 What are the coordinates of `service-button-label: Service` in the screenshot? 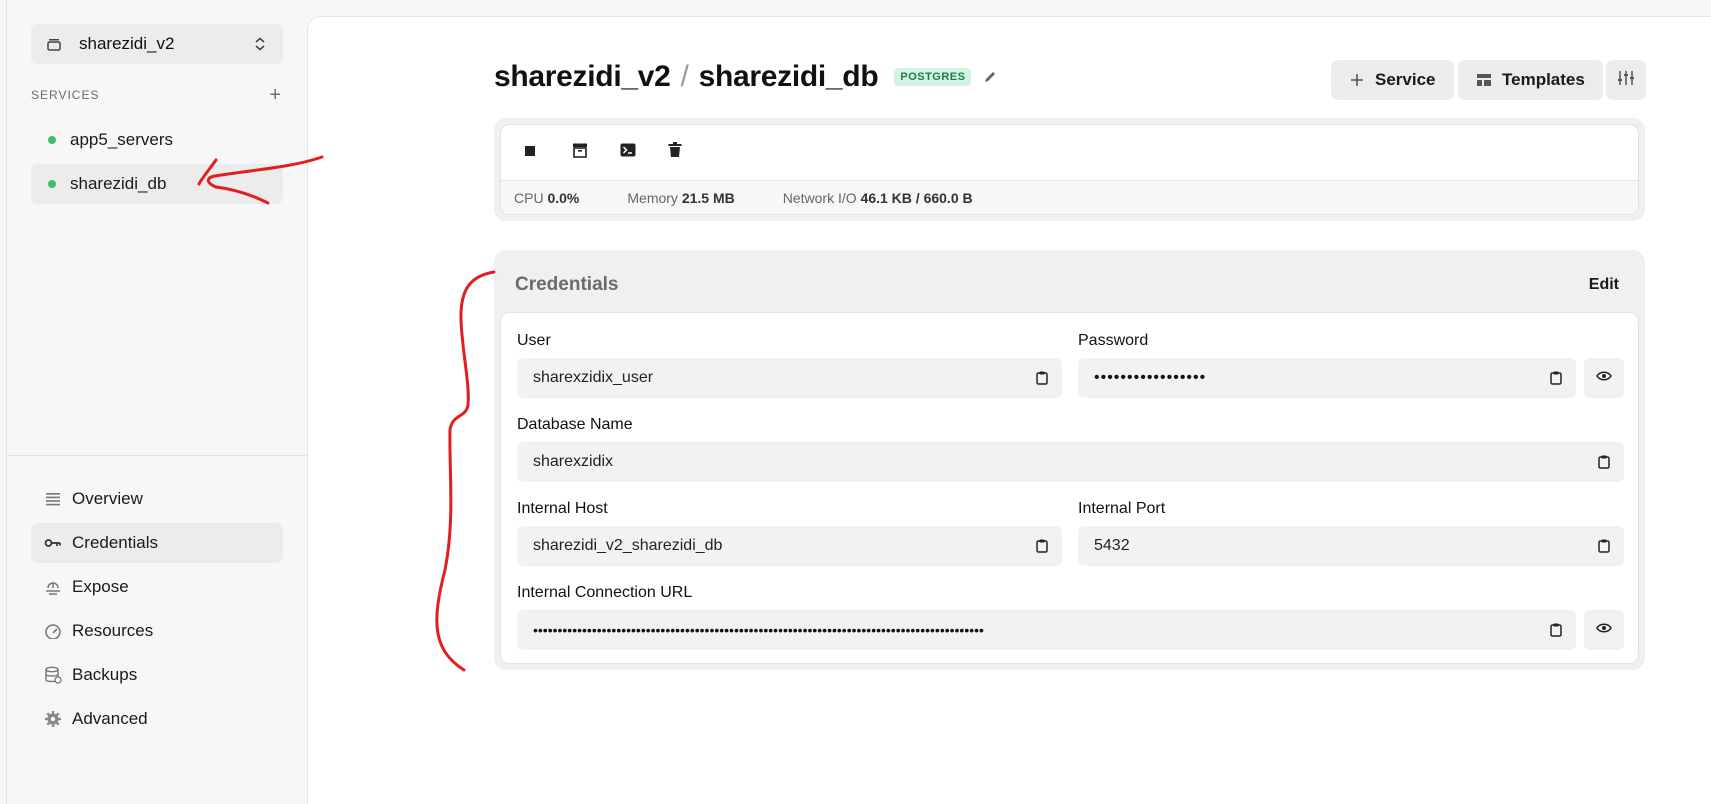 It's located at (1405, 79).